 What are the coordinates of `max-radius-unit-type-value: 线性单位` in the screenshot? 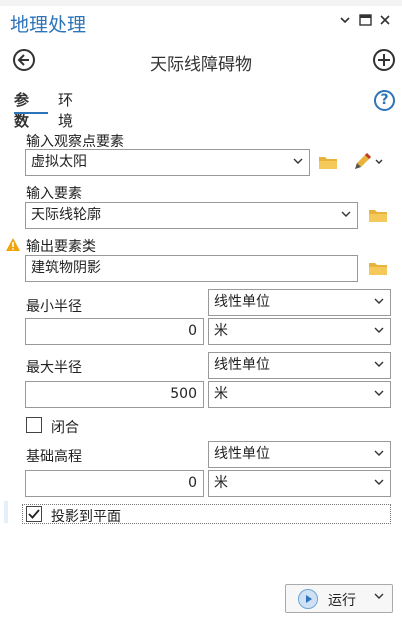 It's located at (242, 365).